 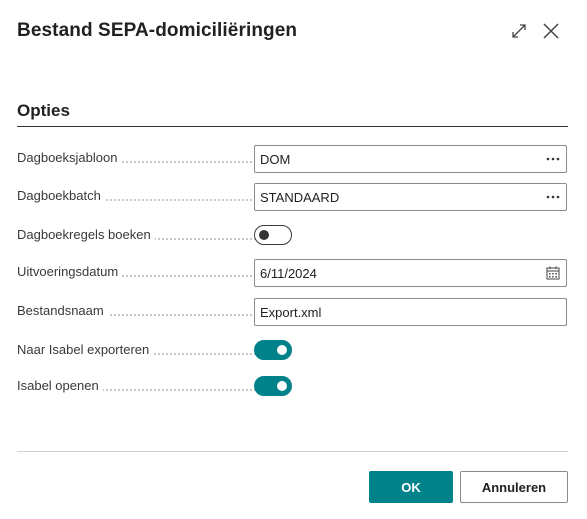 I want to click on uitvoeringsdatum-label: Uitvoeringsdatum, so click(x=70, y=271).